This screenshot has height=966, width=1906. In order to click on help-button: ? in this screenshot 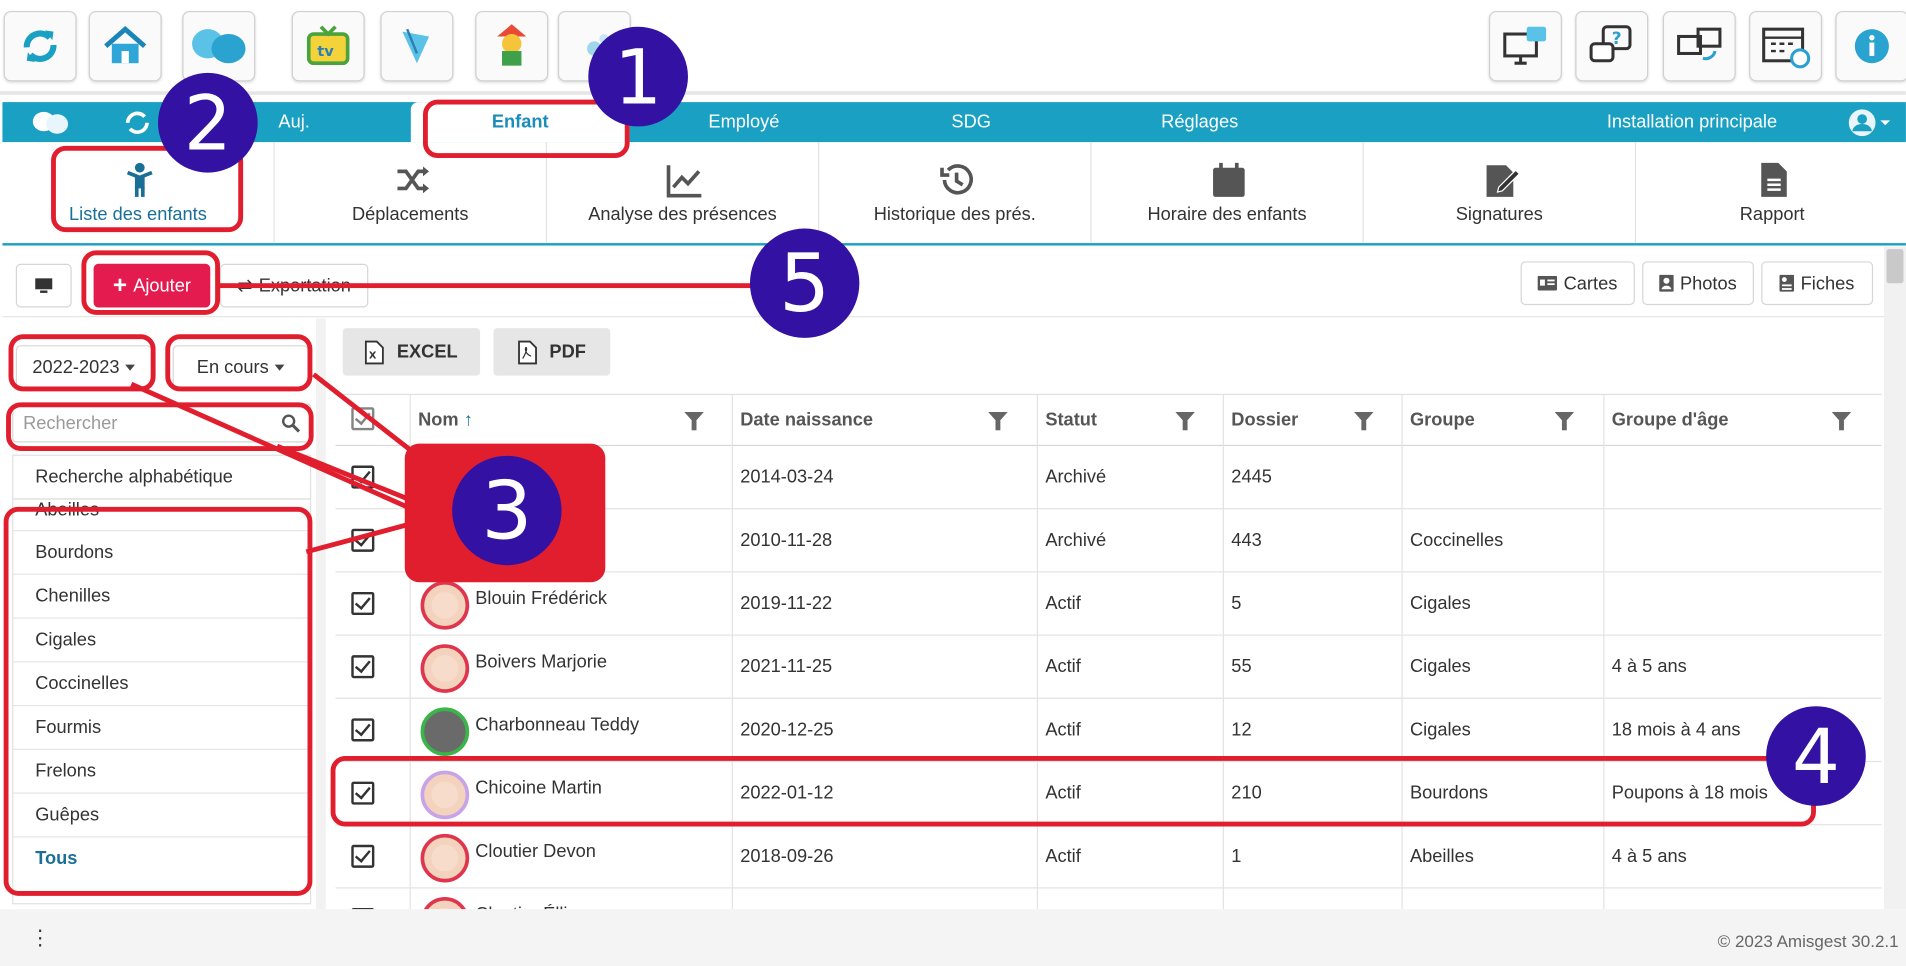, I will do `click(1612, 46)`.